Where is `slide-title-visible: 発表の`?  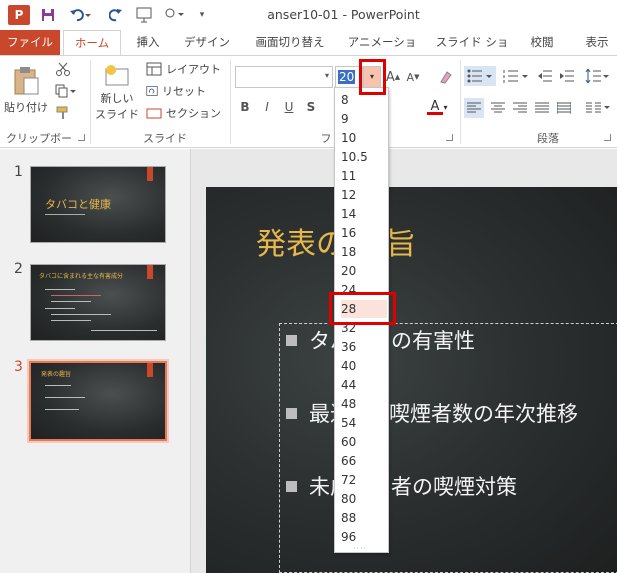
slide-title-visible: 発表の is located at coordinates (301, 244).